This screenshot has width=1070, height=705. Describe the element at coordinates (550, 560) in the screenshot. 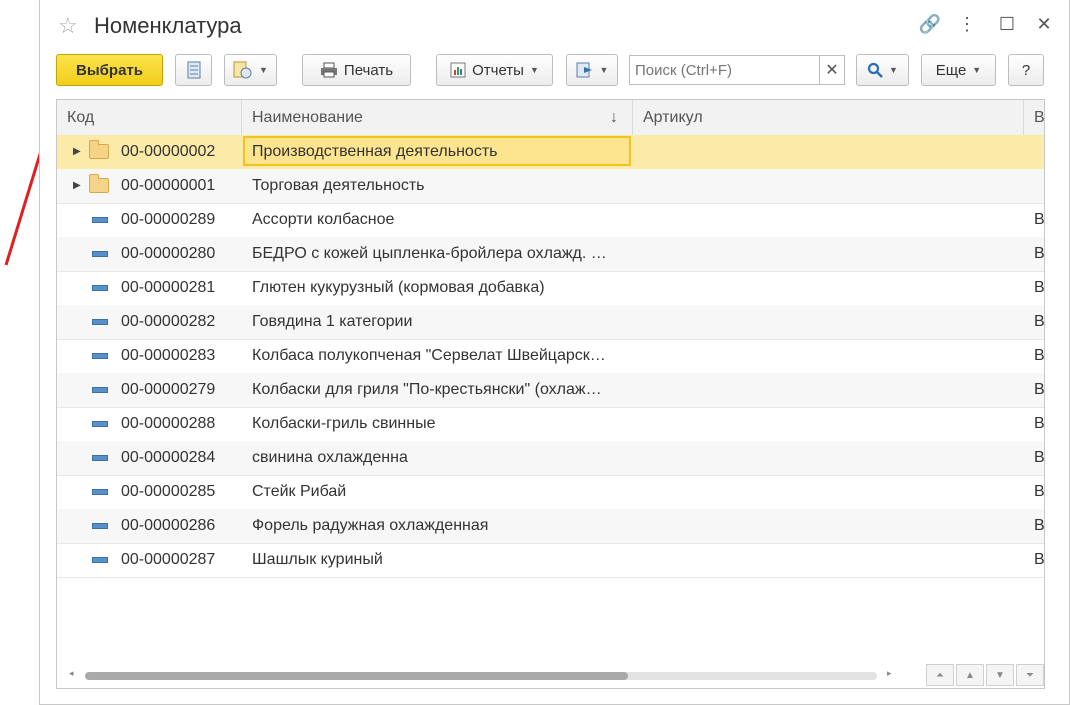

I see `table-row: 00-00000287 Шашлык куриный В` at that location.